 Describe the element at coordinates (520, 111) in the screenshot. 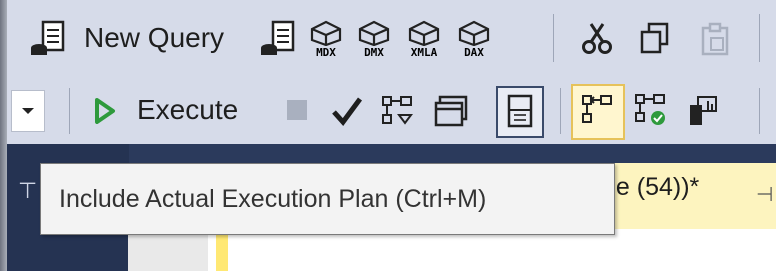

I see `grid-results-icon` at that location.